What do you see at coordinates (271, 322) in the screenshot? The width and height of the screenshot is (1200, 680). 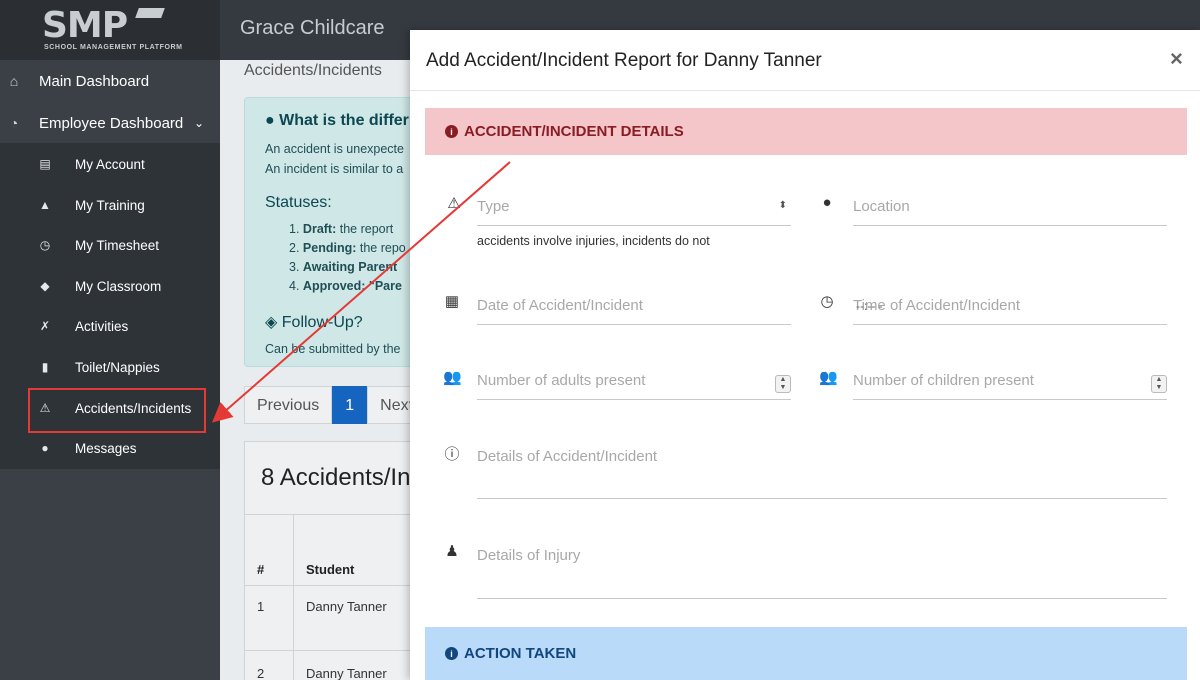 I see `diamond-arrow-icon: ◈` at bounding box center [271, 322].